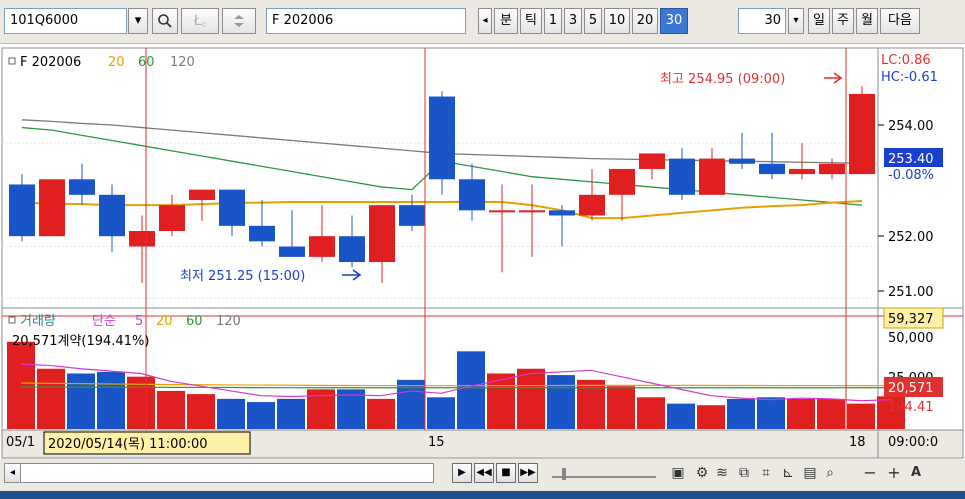 The height and width of the screenshot is (499, 965). I want to click on window-icon: ▣, so click(678, 473).